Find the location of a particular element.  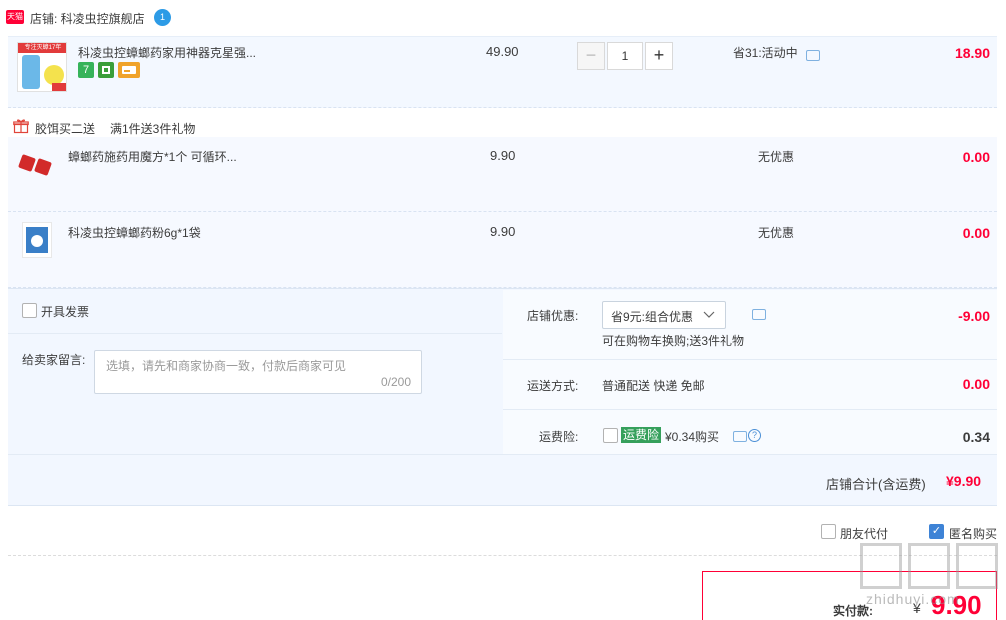

gift-promo-title: 胶饵买二送 is located at coordinates (65, 129).